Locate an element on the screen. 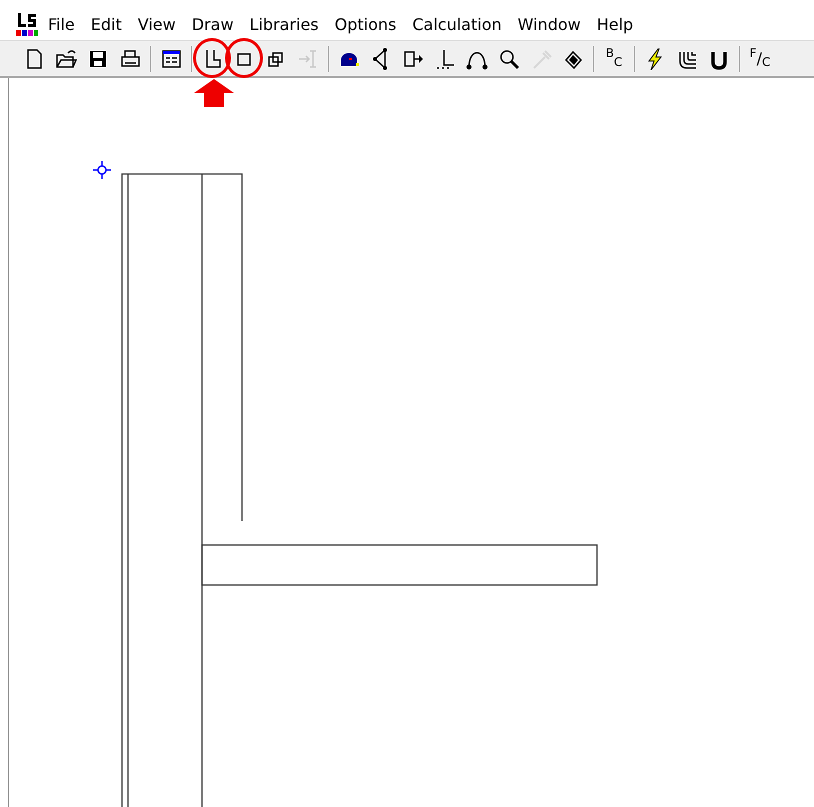  menu-item: Options is located at coordinates (365, 25).